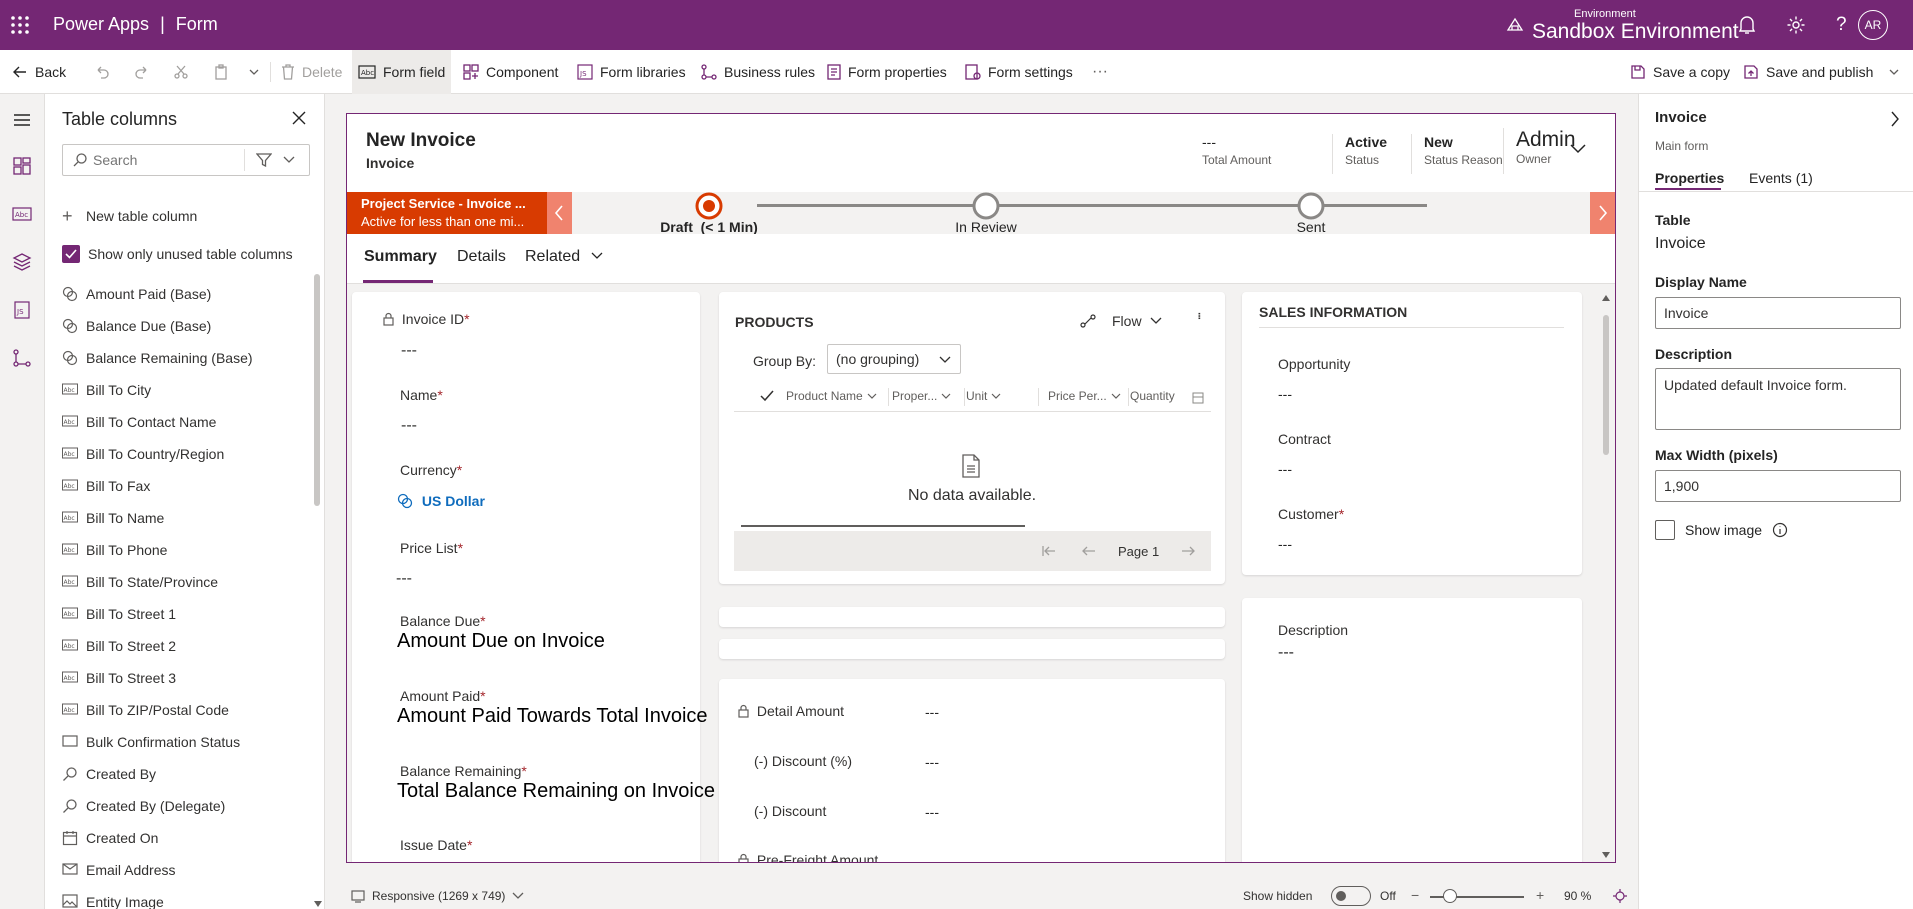 The height and width of the screenshot is (909, 1913). Describe the element at coordinates (1841, 25) in the screenshot. I see `help-icon: ?` at that location.